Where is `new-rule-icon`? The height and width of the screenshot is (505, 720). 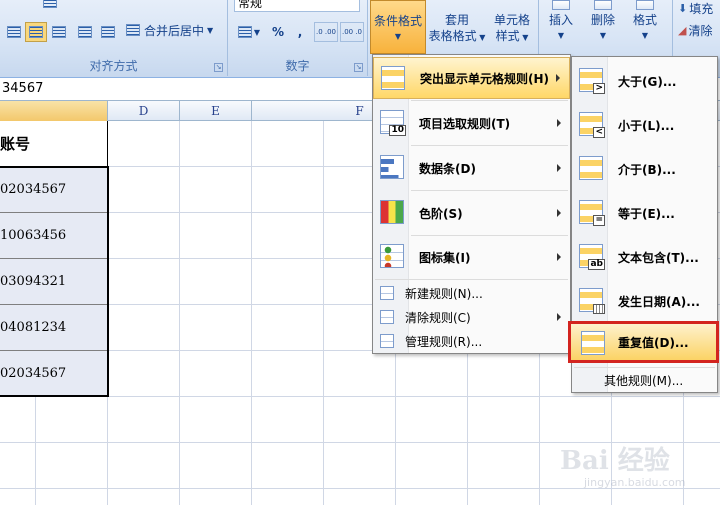
new-rule-icon is located at coordinates (387, 293).